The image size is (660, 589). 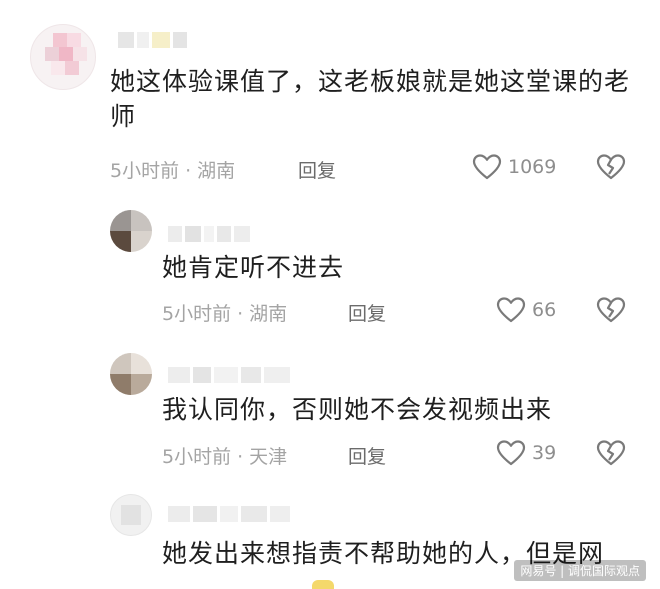 What do you see at coordinates (268, 457) in the screenshot?
I see `location: 天津` at bounding box center [268, 457].